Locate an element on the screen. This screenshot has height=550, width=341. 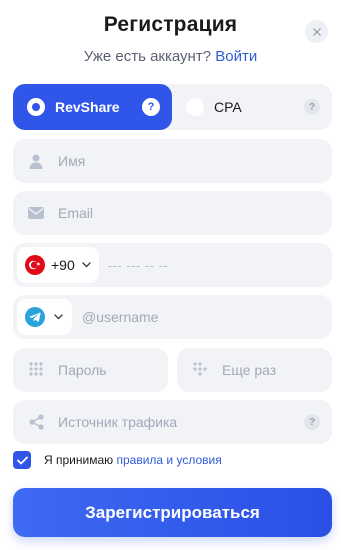
traffic-source-field: Источник трафика ? is located at coordinates (172, 422).